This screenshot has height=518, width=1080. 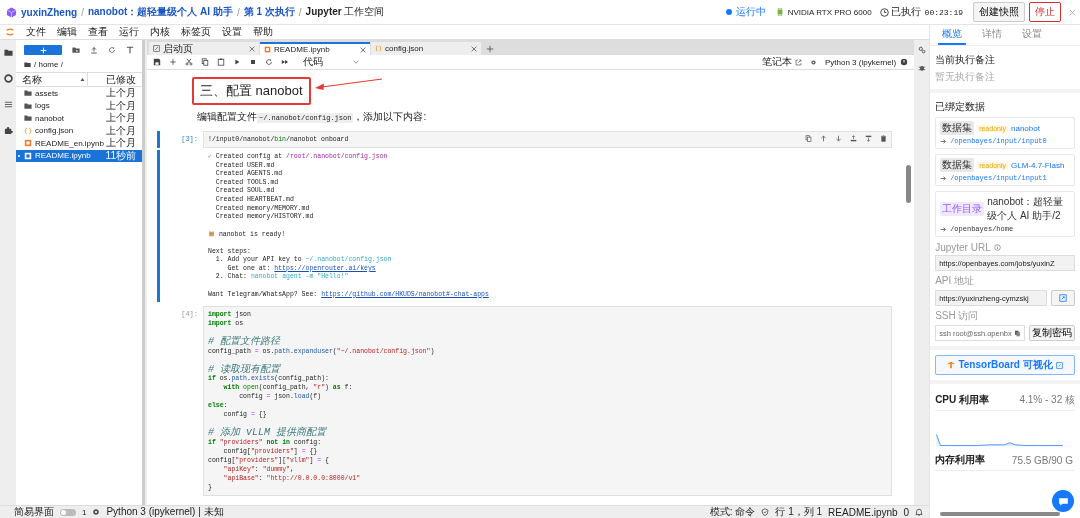 I want to click on copy-password-button: 复制密码, so click(x=1052, y=333).